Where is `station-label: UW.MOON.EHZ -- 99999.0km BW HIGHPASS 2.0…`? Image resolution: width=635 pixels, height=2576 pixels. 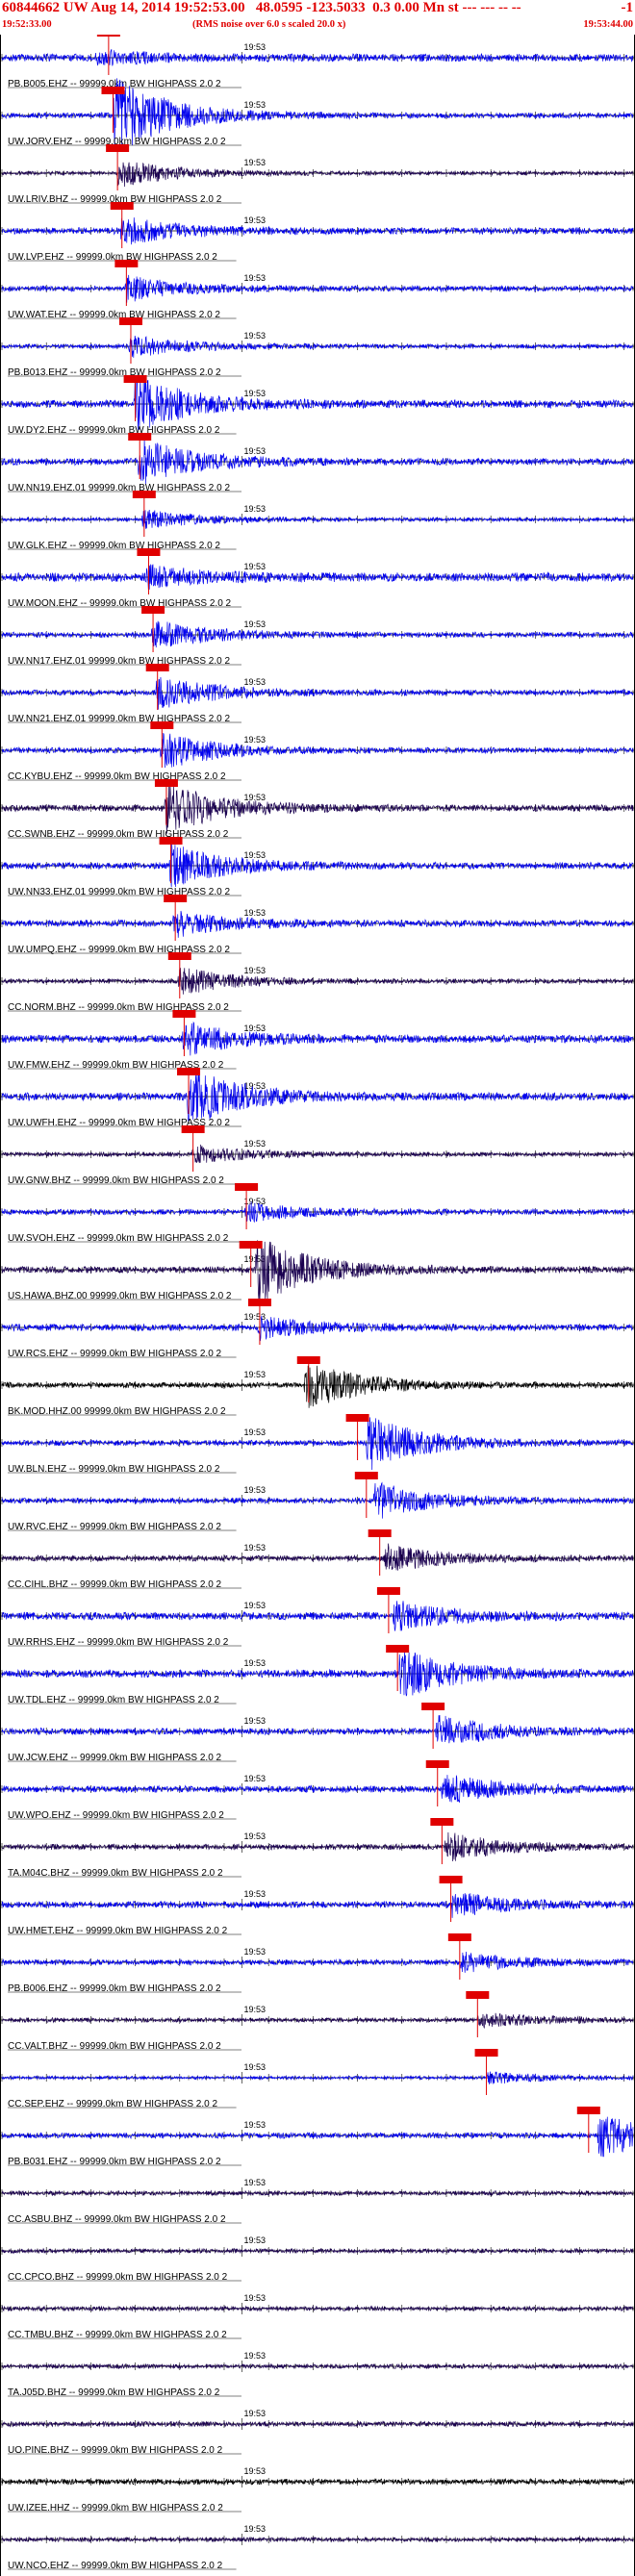 station-label: UW.MOON.EHZ -- 99999.0km BW HIGHPASS 2.0… is located at coordinates (120, 603).